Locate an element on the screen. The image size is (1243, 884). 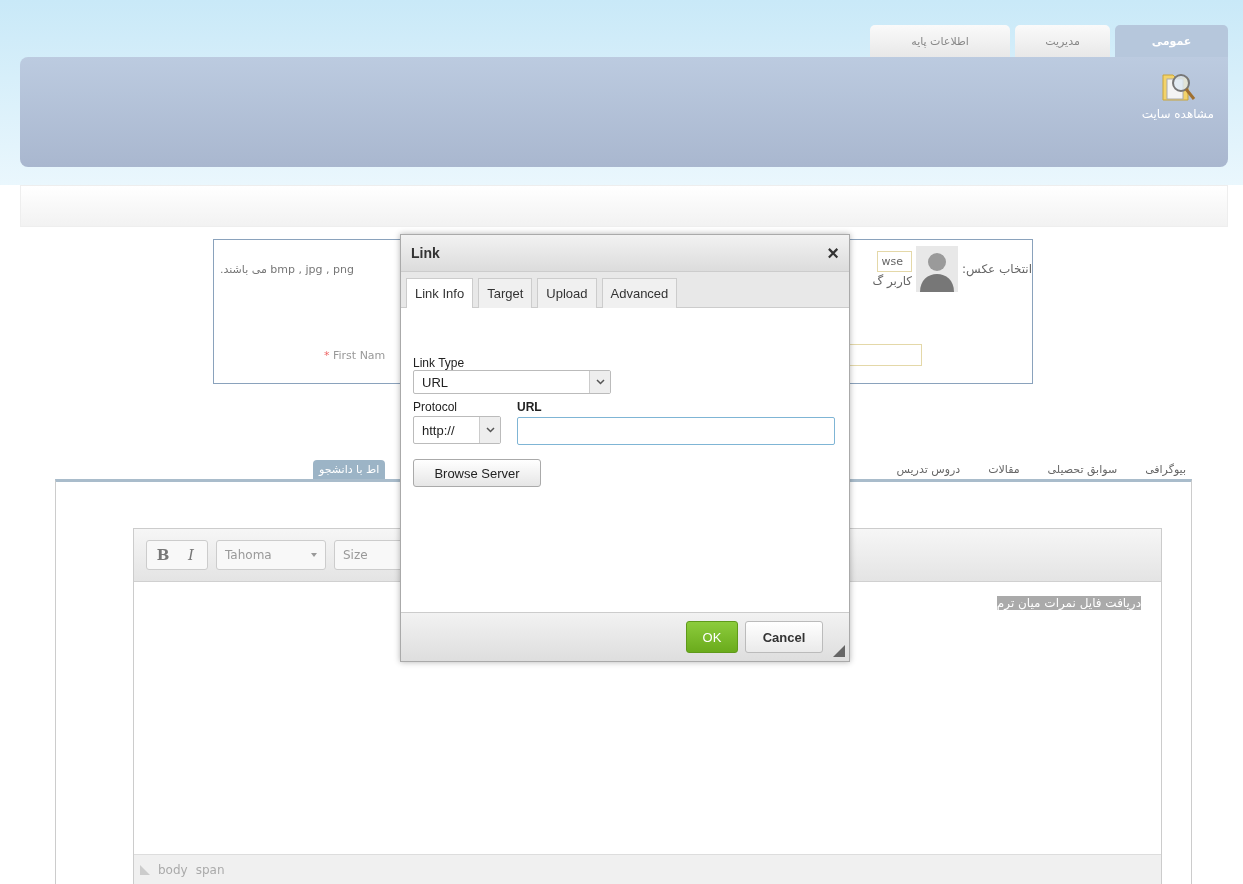
url-input is located at coordinates (676, 431).